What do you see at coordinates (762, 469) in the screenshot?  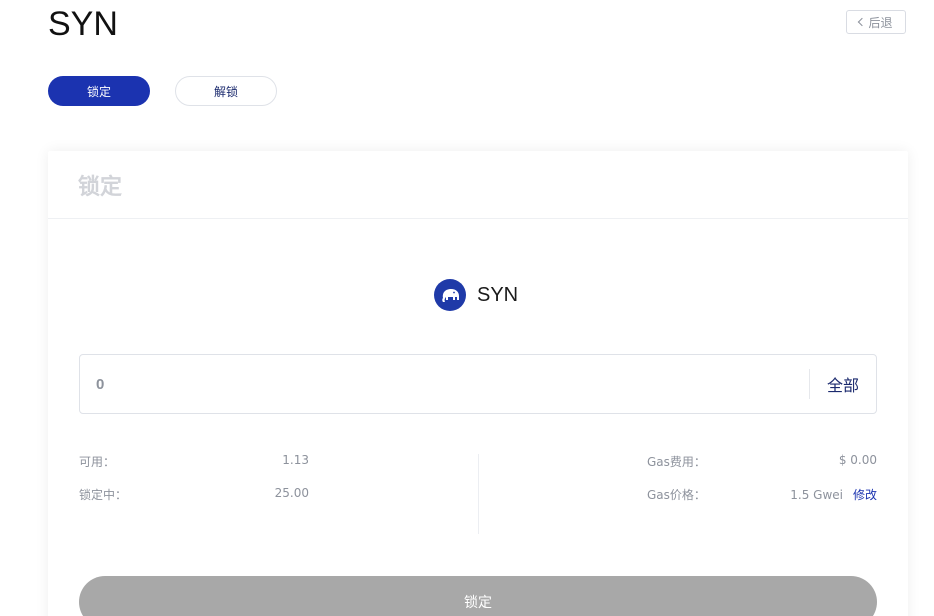 I see `info-row-gas-fee: Gas费用： $ 0.00` at bounding box center [762, 469].